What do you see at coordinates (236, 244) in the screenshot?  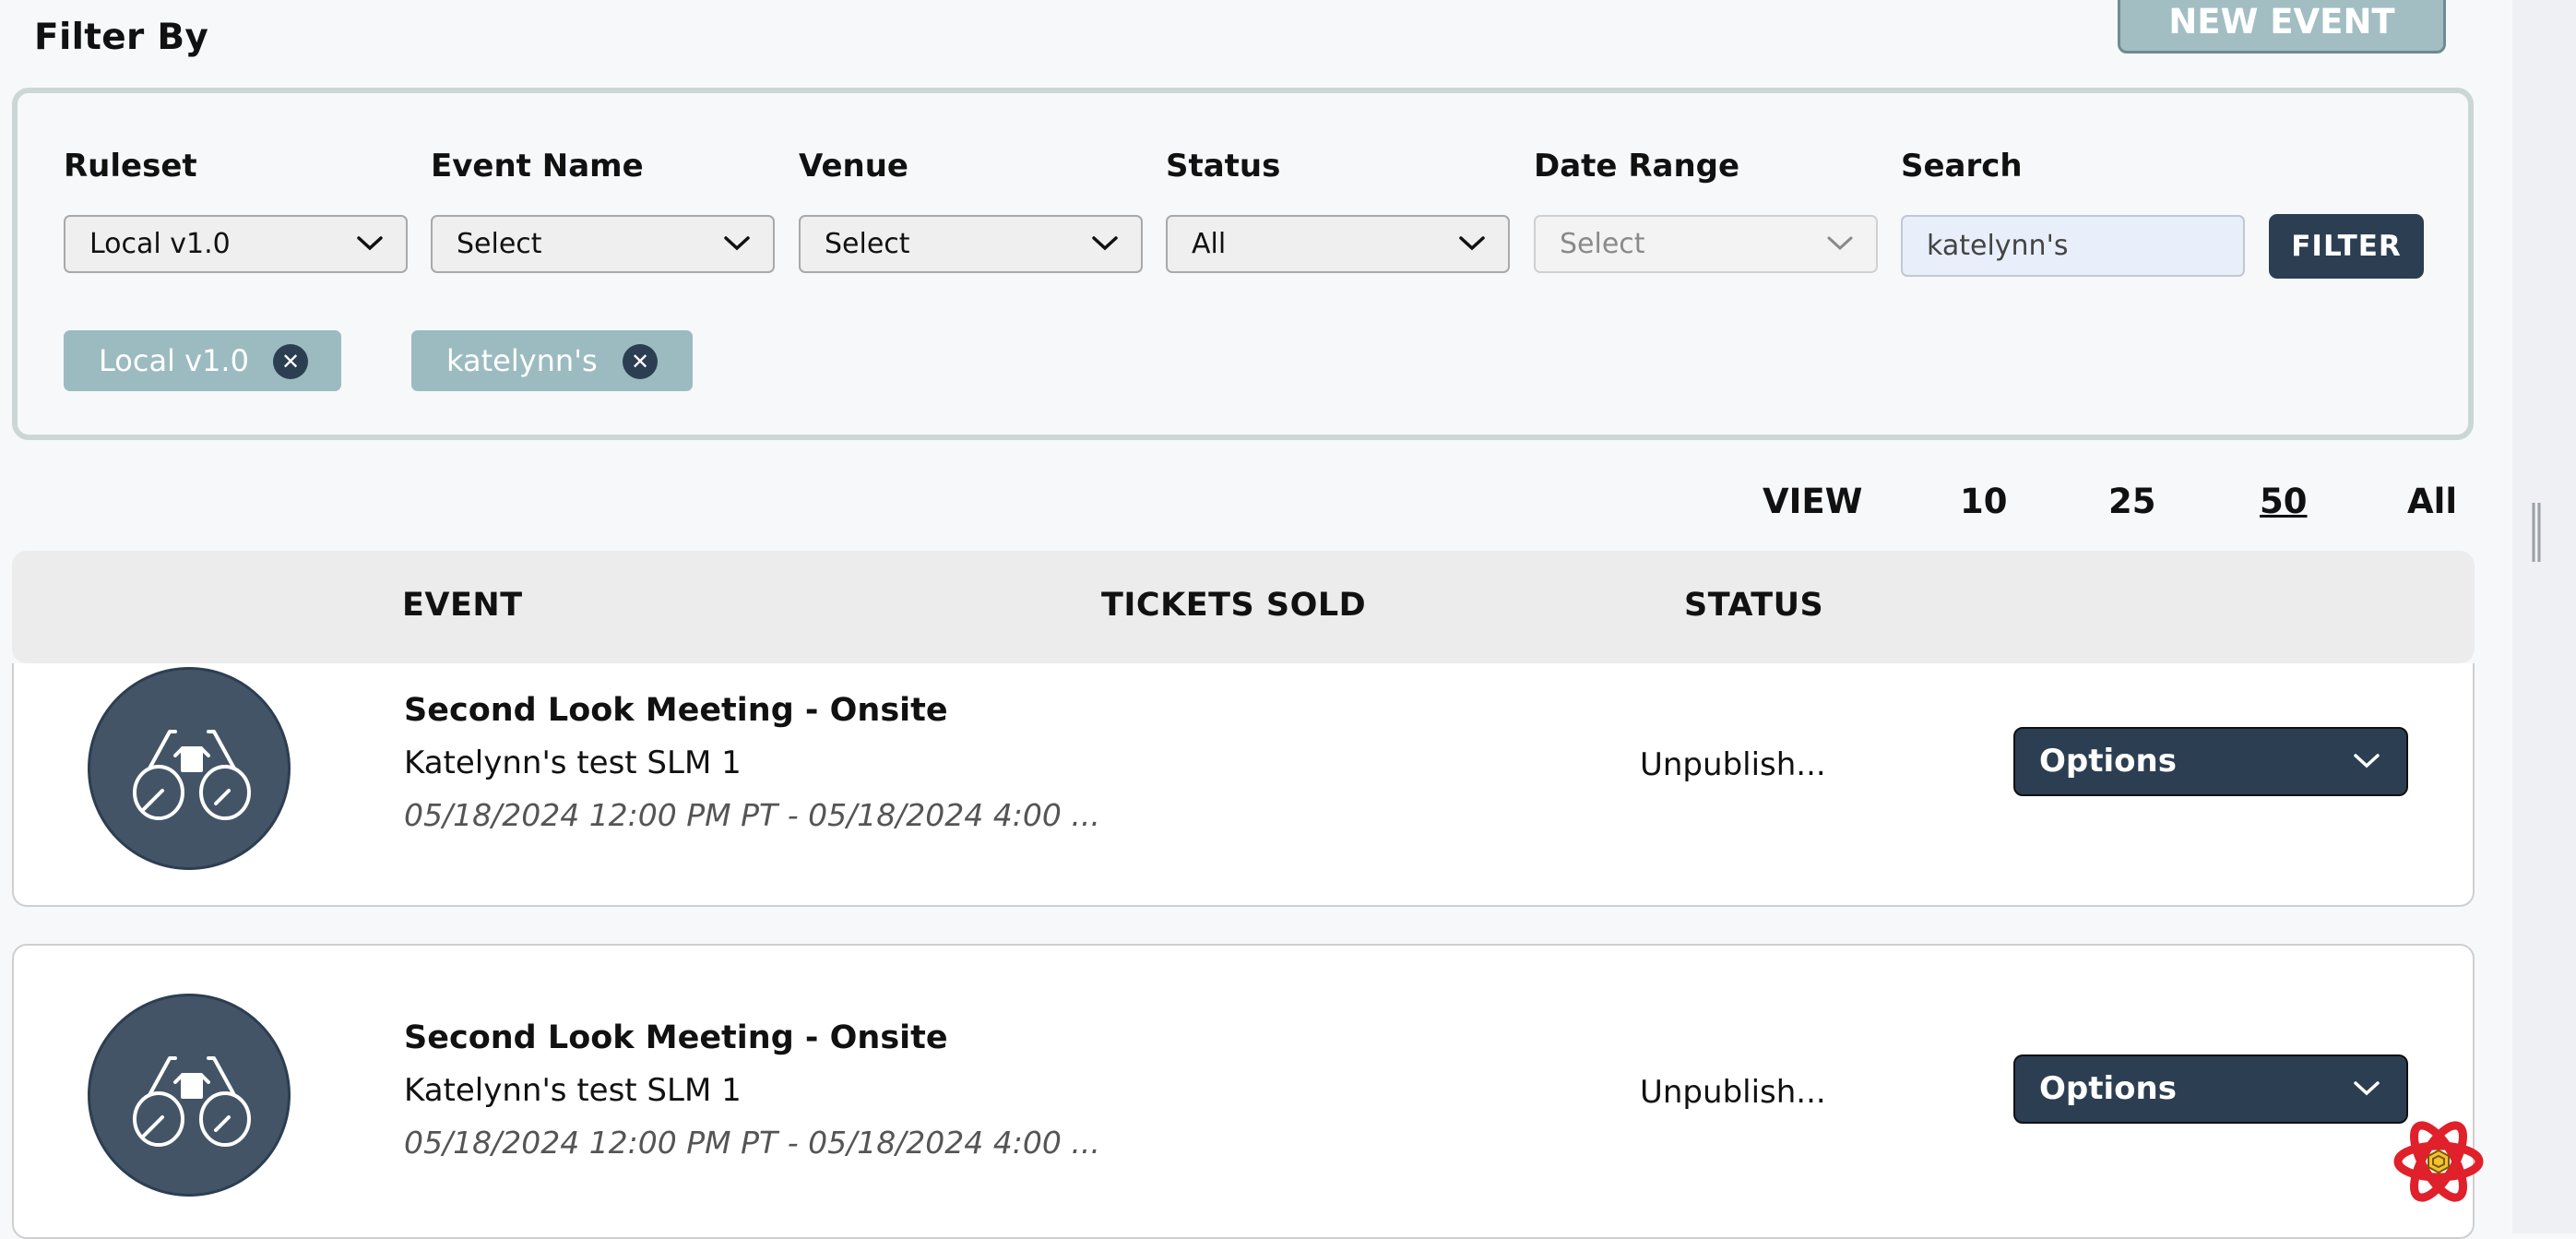 I see `ruleset-select: Local v1.0` at bounding box center [236, 244].